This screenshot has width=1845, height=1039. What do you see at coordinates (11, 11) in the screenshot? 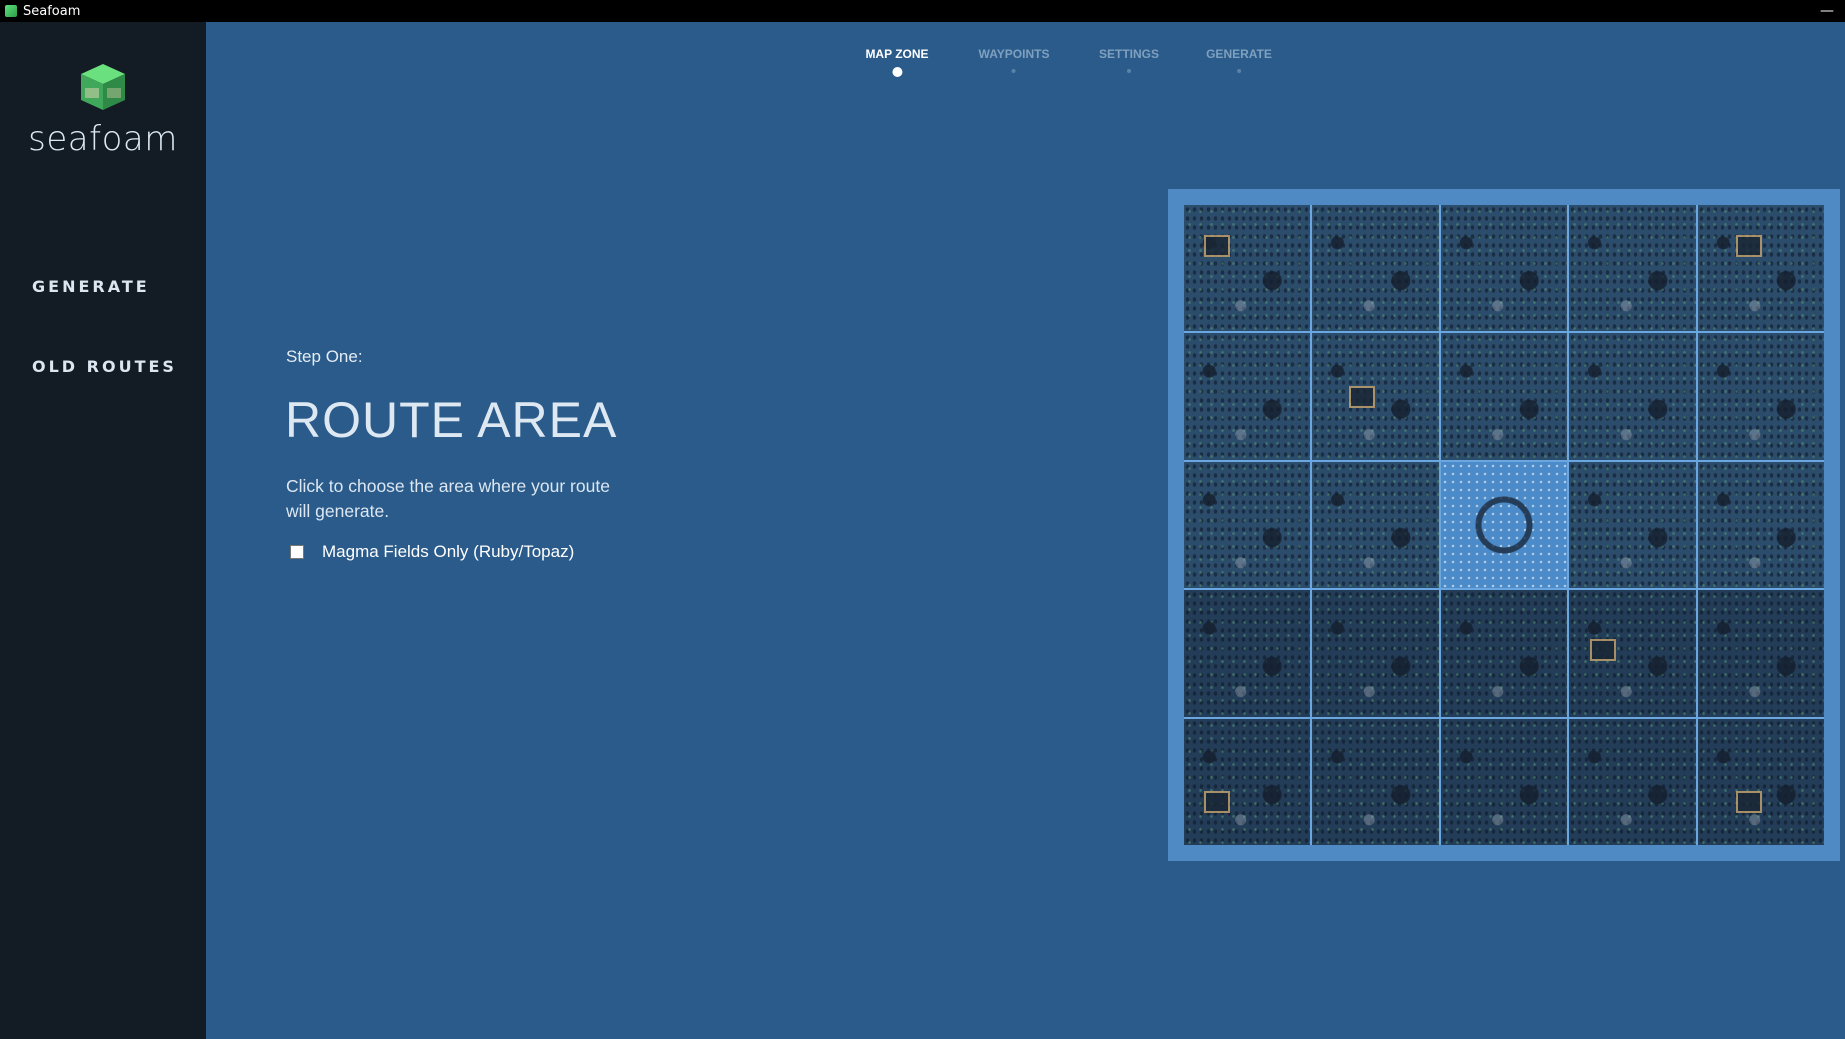
I see `app-icon` at bounding box center [11, 11].